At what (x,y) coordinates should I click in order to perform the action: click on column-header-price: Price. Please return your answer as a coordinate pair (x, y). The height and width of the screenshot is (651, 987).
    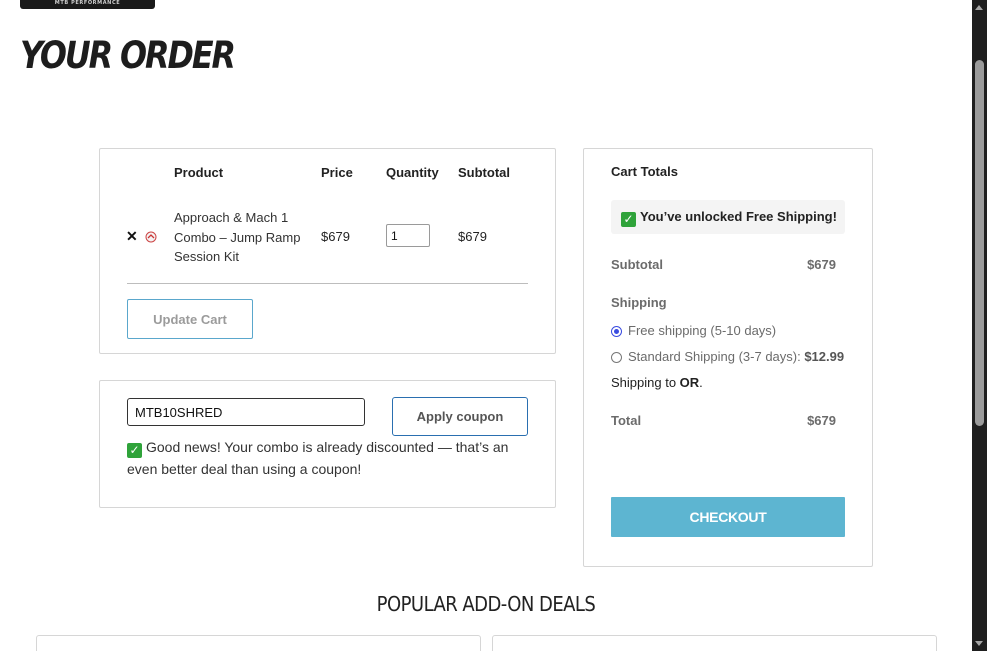
    Looking at the image, I should click on (337, 172).